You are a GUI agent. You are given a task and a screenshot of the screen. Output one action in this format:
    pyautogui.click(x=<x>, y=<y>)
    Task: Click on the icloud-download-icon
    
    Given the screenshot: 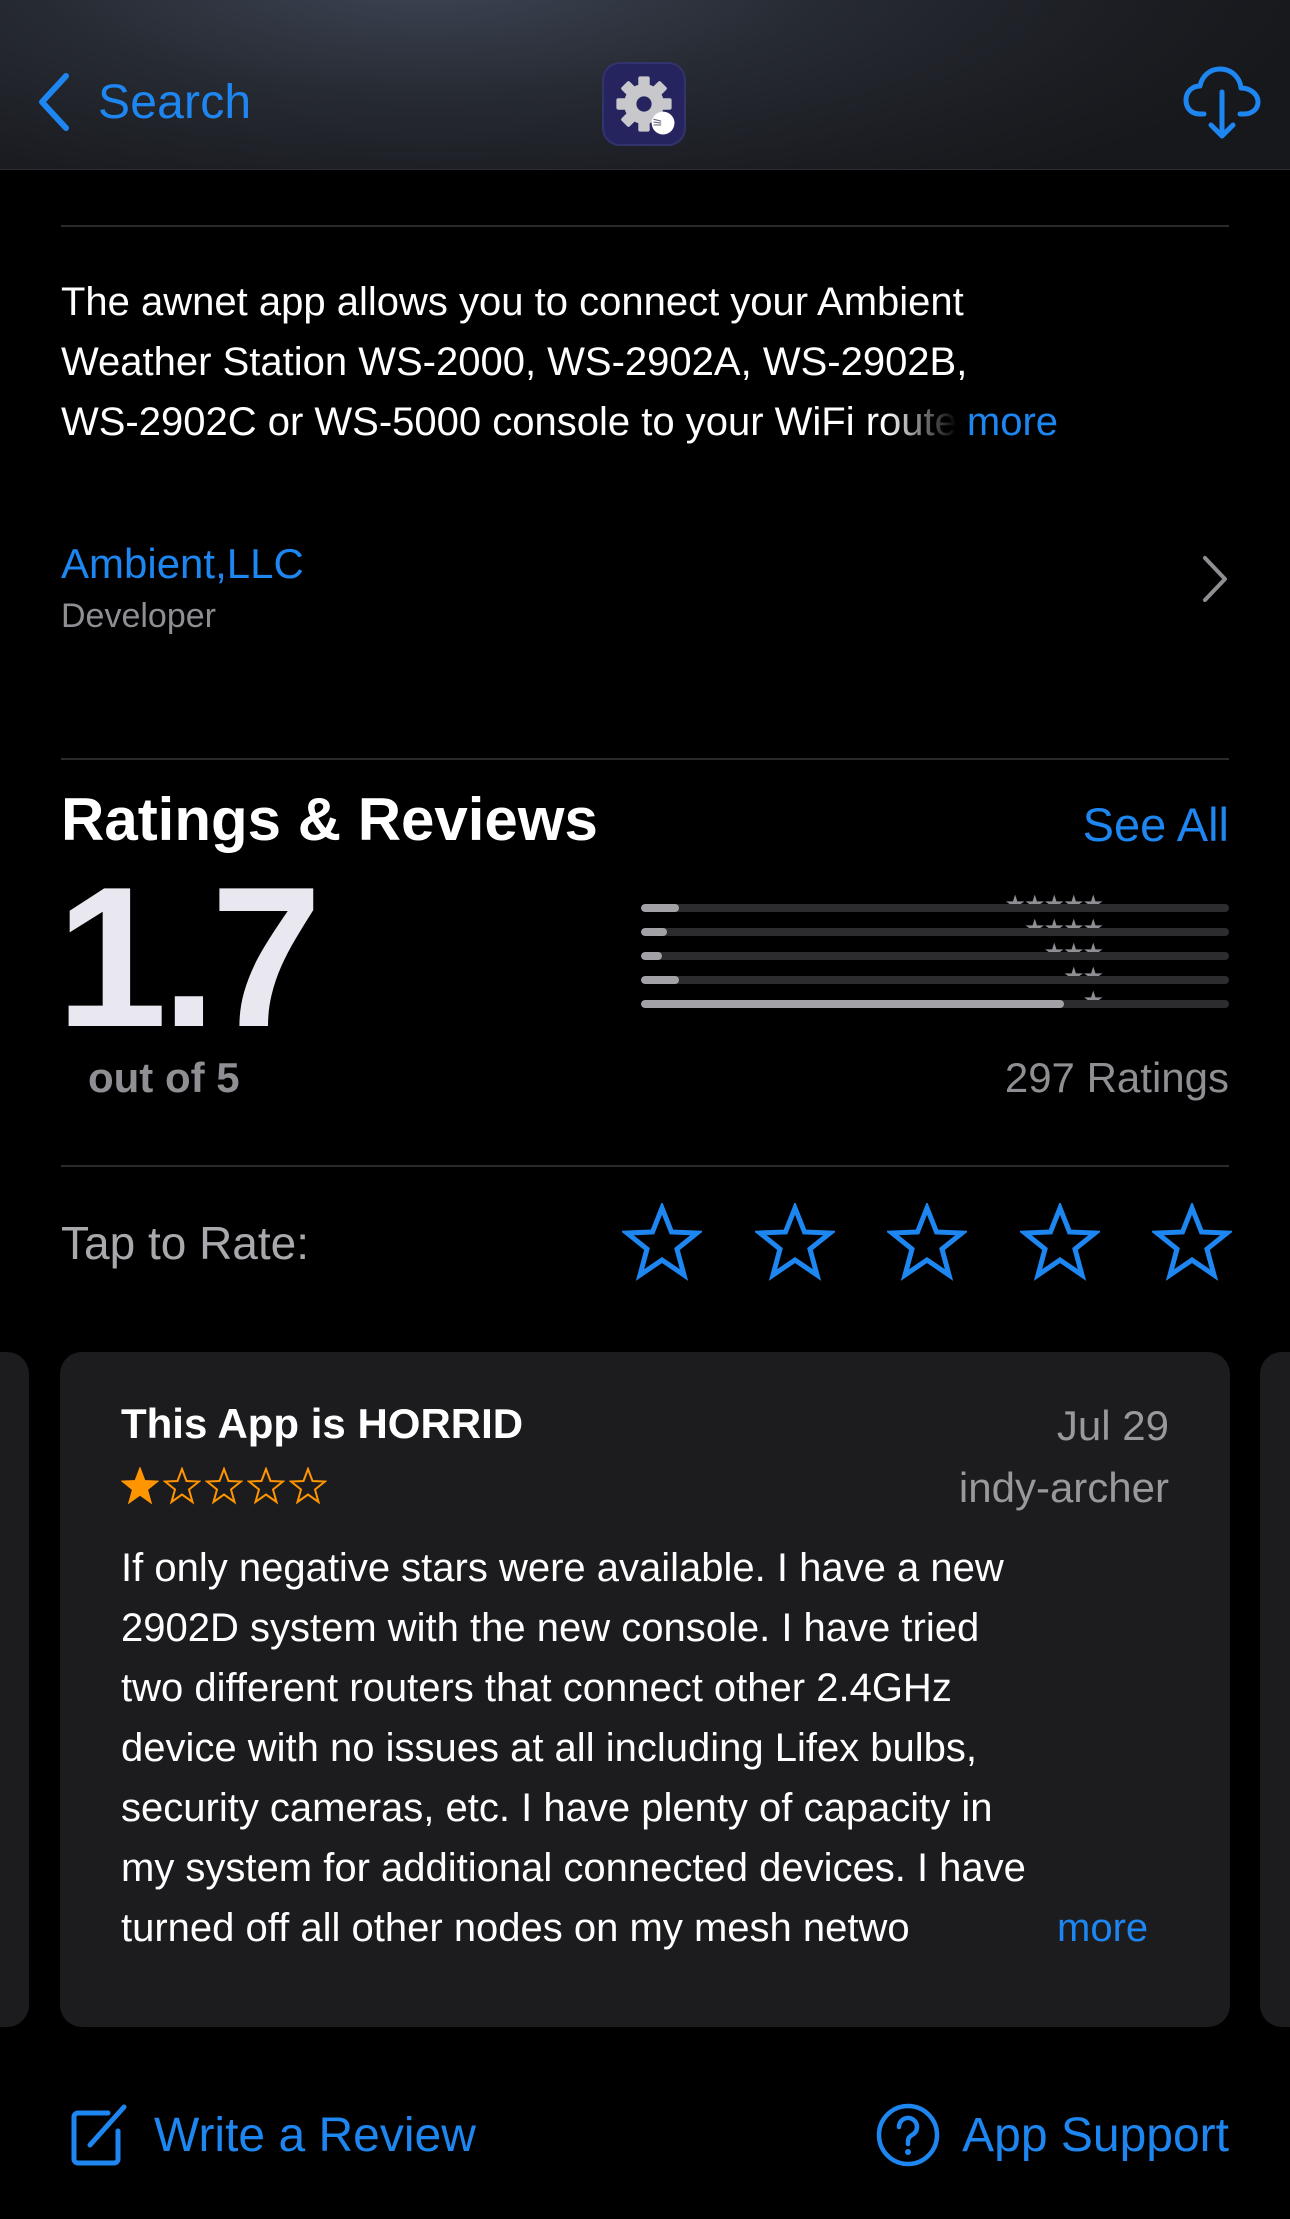 What is the action you would take?
    pyautogui.click(x=1222, y=102)
    